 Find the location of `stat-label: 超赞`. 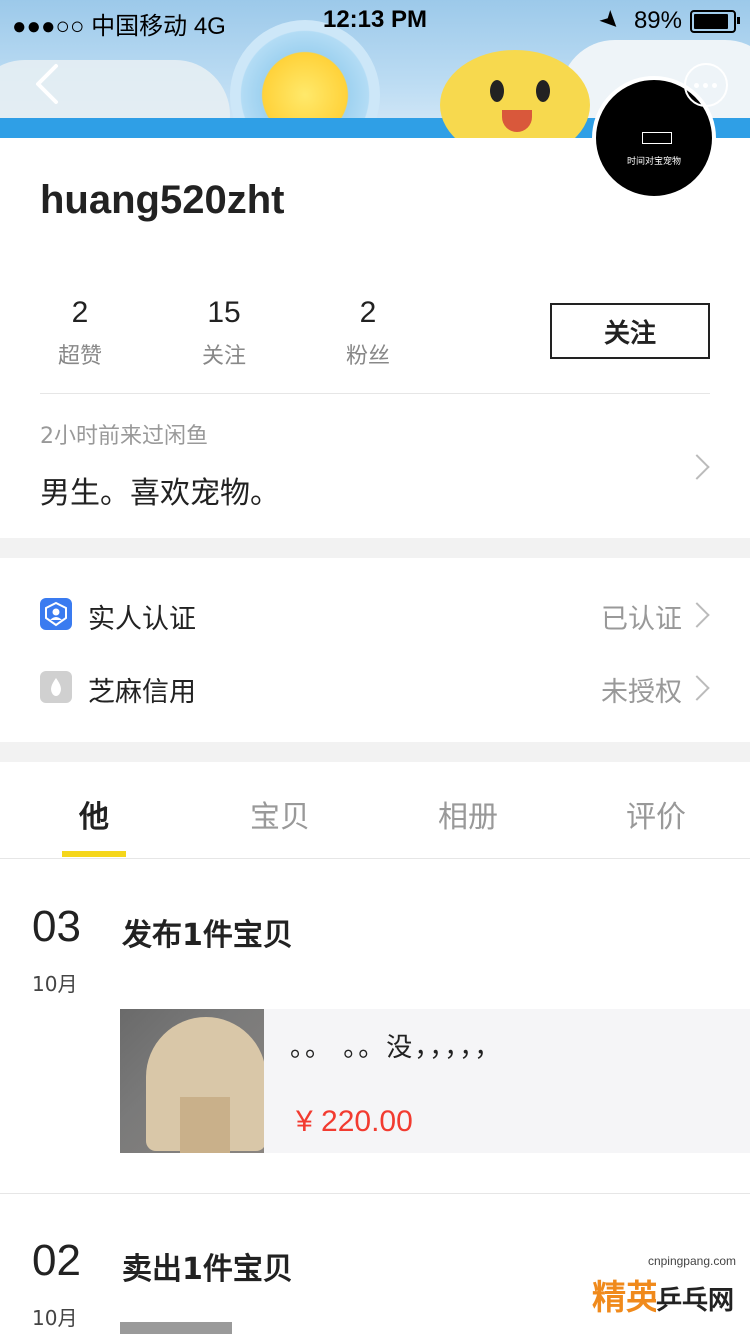

stat-label: 超赞 is located at coordinates (79, 356).